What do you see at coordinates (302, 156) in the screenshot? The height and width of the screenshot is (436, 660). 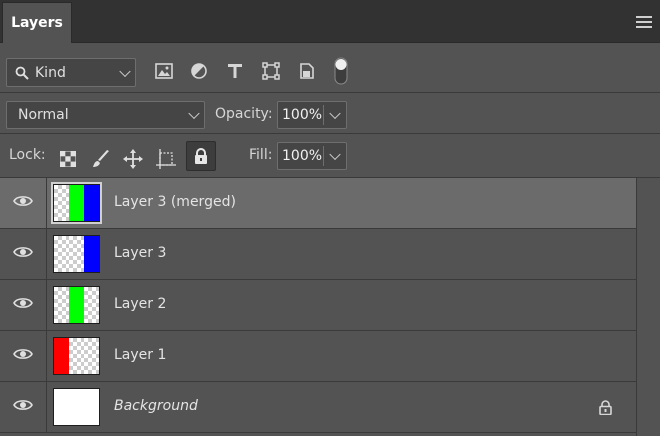 I see `fill-value: 100%` at bounding box center [302, 156].